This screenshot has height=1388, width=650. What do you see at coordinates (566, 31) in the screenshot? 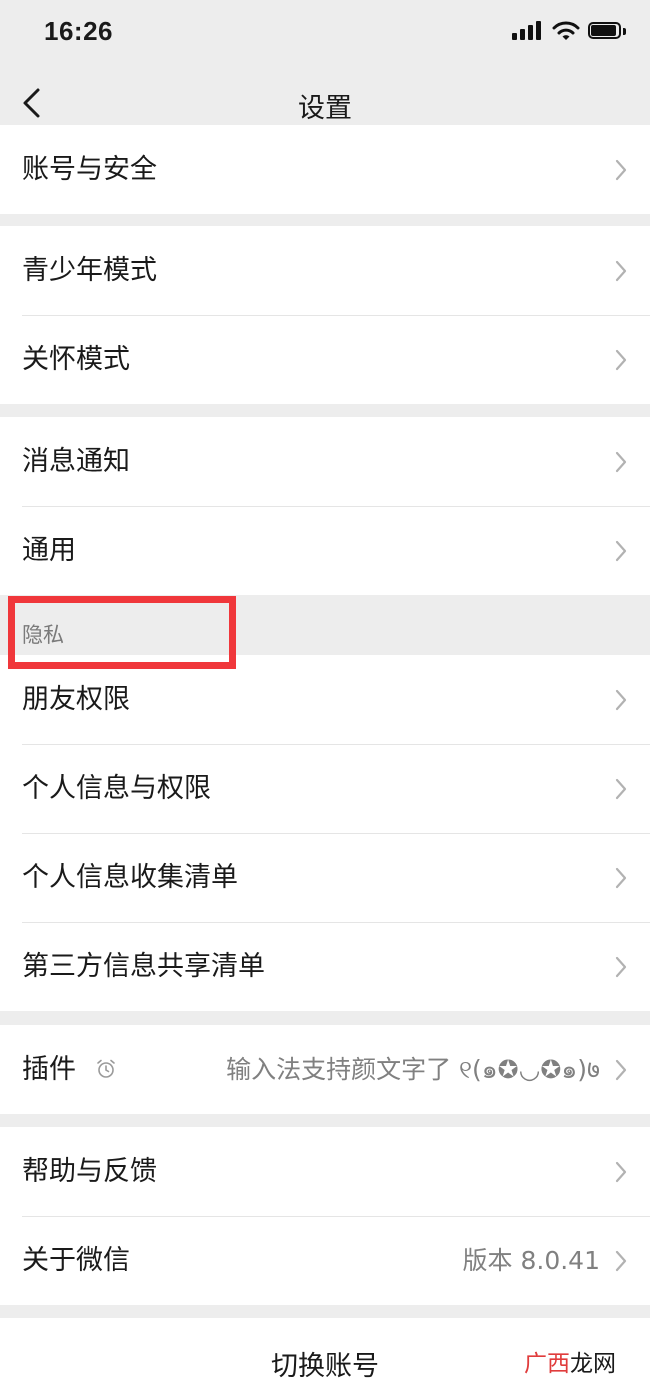
I see `wifi-icon` at bounding box center [566, 31].